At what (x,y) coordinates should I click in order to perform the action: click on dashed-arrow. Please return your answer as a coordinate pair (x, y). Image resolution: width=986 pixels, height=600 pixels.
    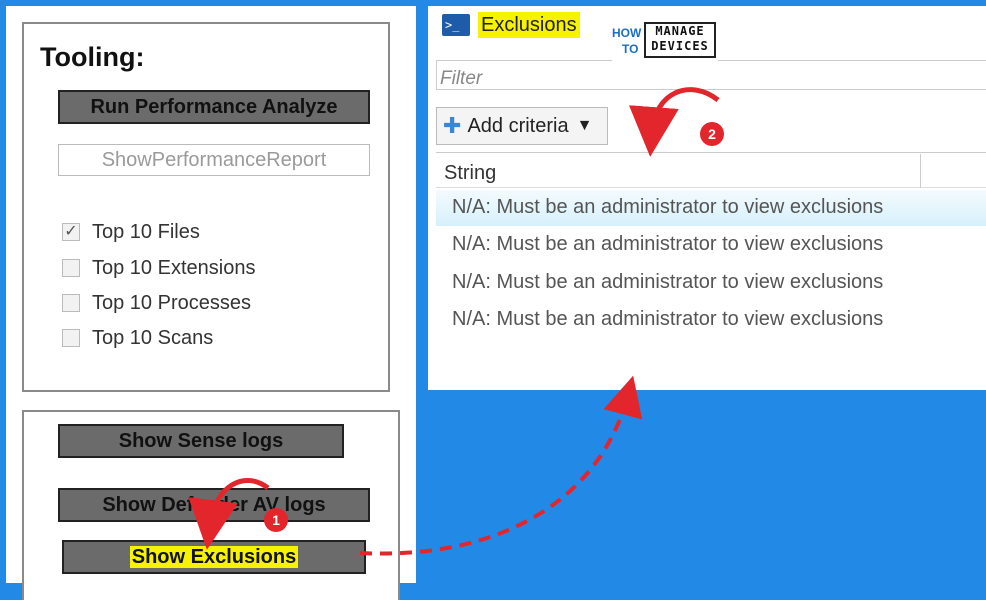
    Looking at the image, I should click on (501, 465).